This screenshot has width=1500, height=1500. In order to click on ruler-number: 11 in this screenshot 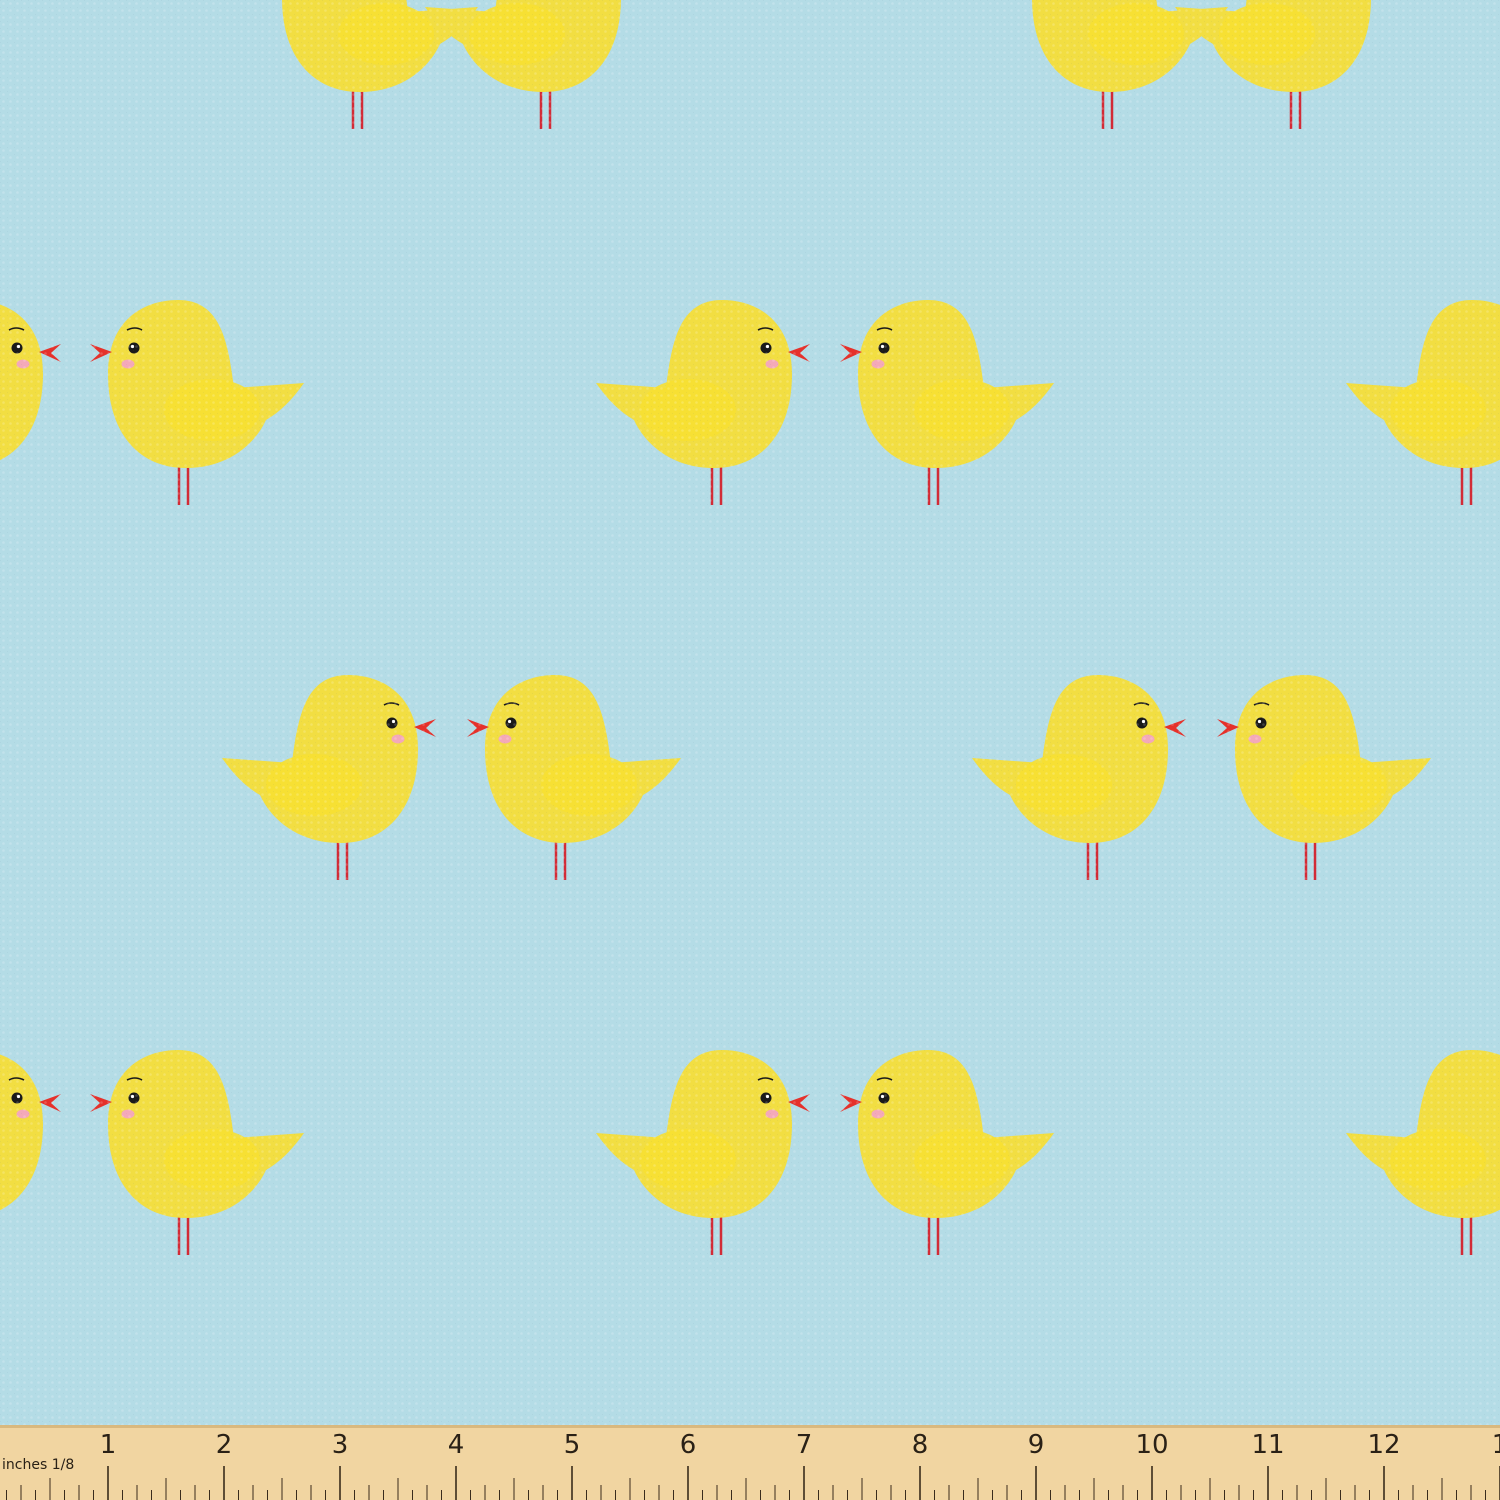, I will do `click(1267, 1445)`.